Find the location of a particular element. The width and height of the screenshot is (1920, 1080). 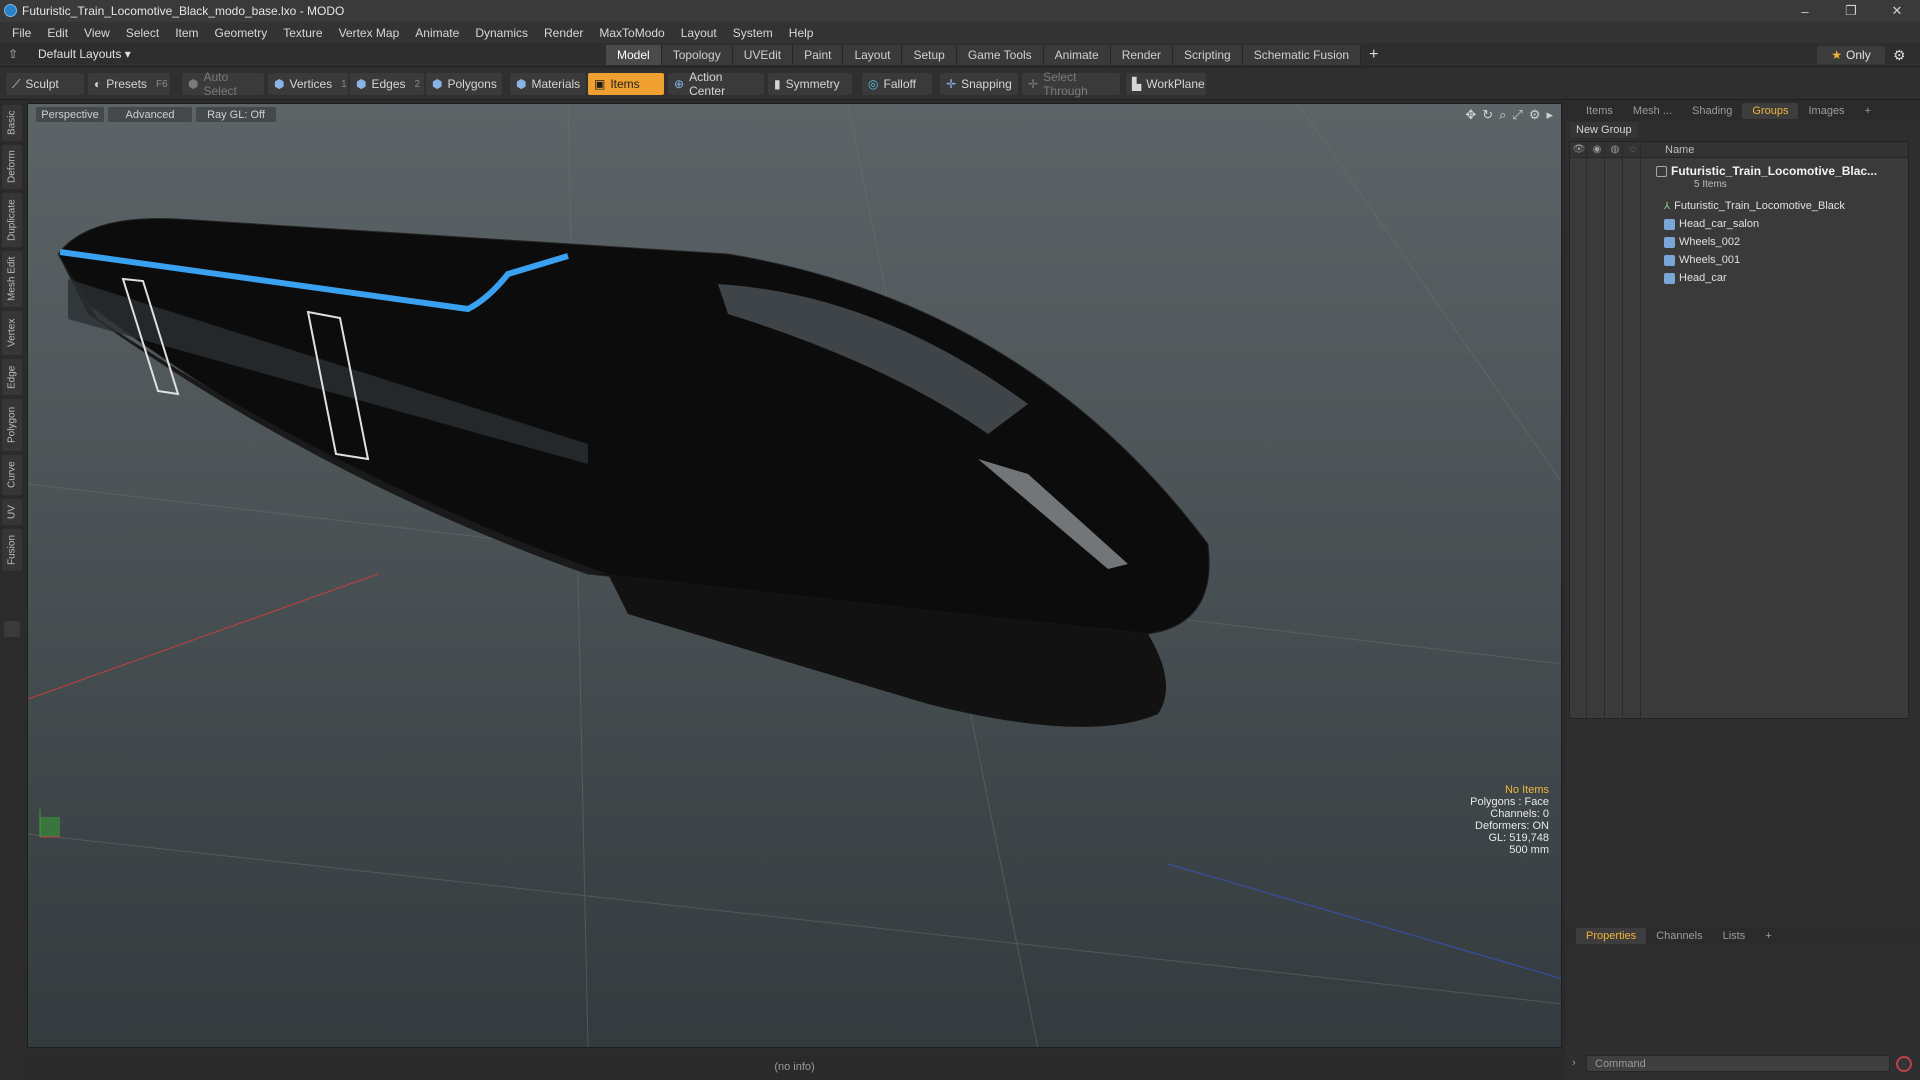

list-item: Wheels_002 is located at coordinates (1702, 242).